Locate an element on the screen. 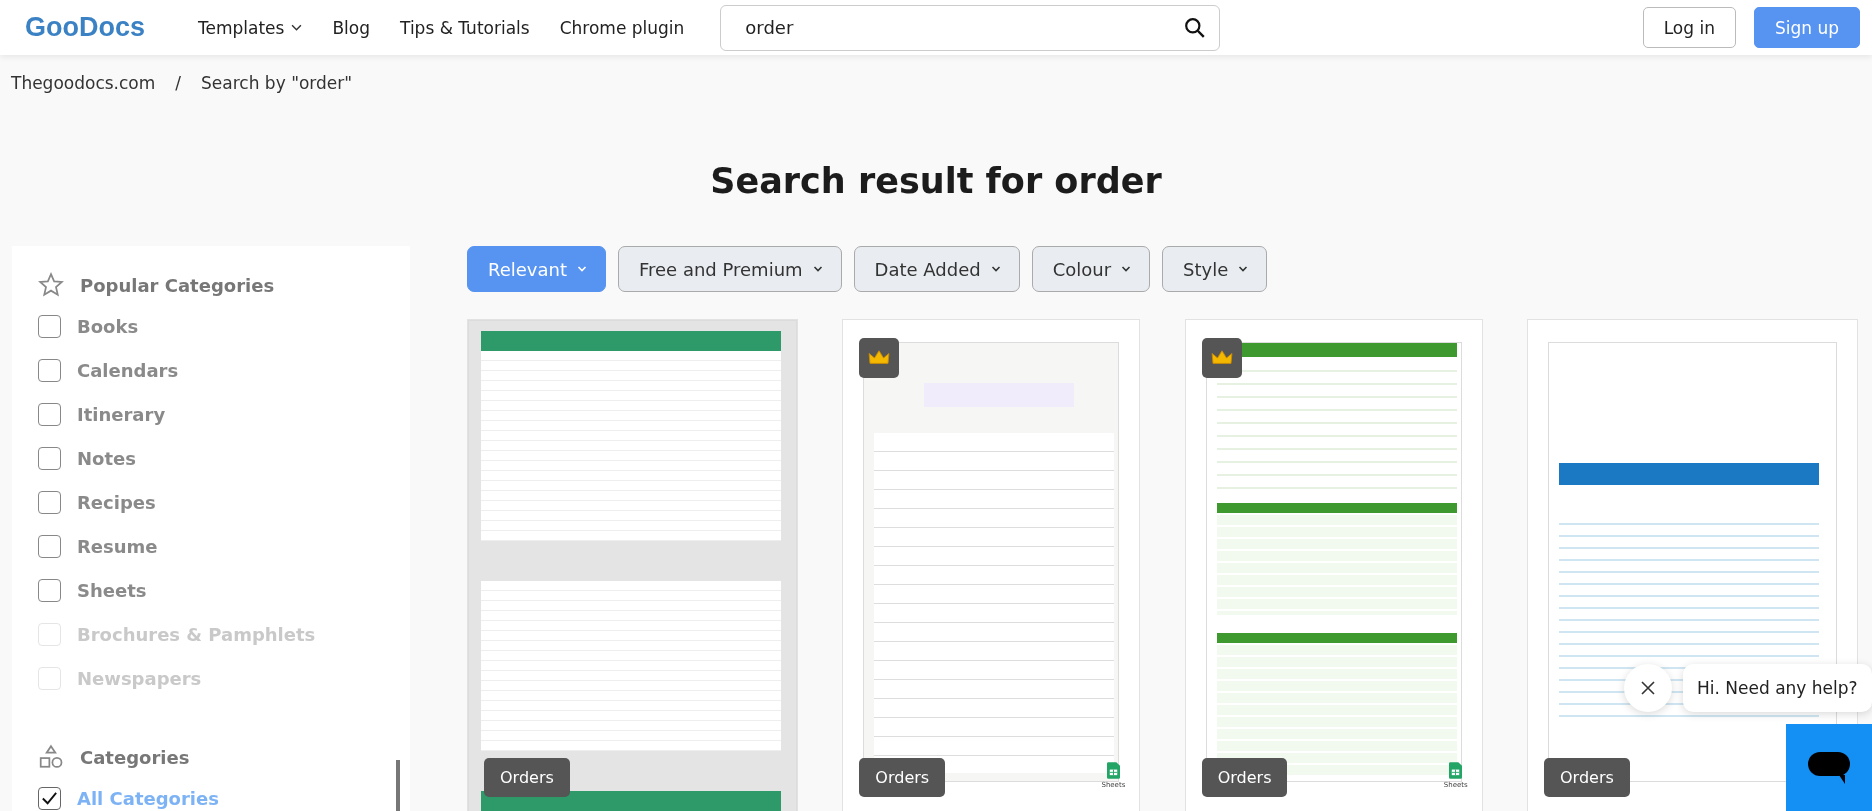 The width and height of the screenshot is (1872, 811). chat-button is located at coordinates (1829, 767).